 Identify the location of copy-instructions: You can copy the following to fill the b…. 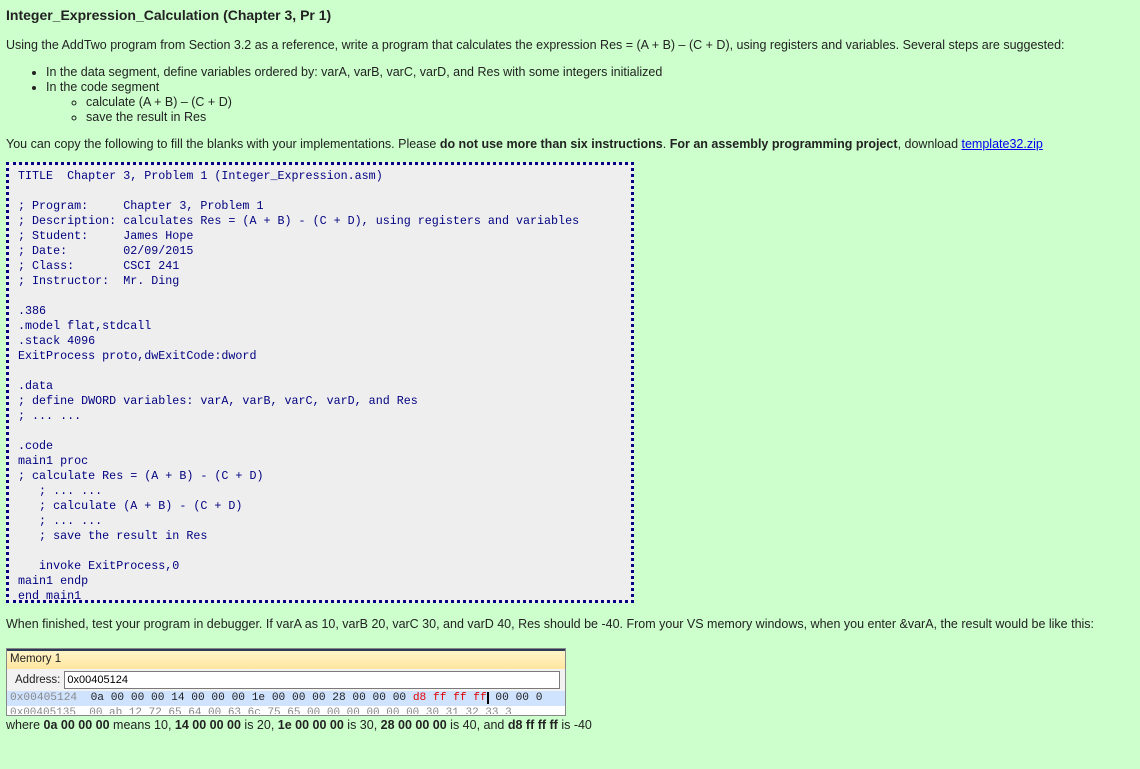
(524, 144).